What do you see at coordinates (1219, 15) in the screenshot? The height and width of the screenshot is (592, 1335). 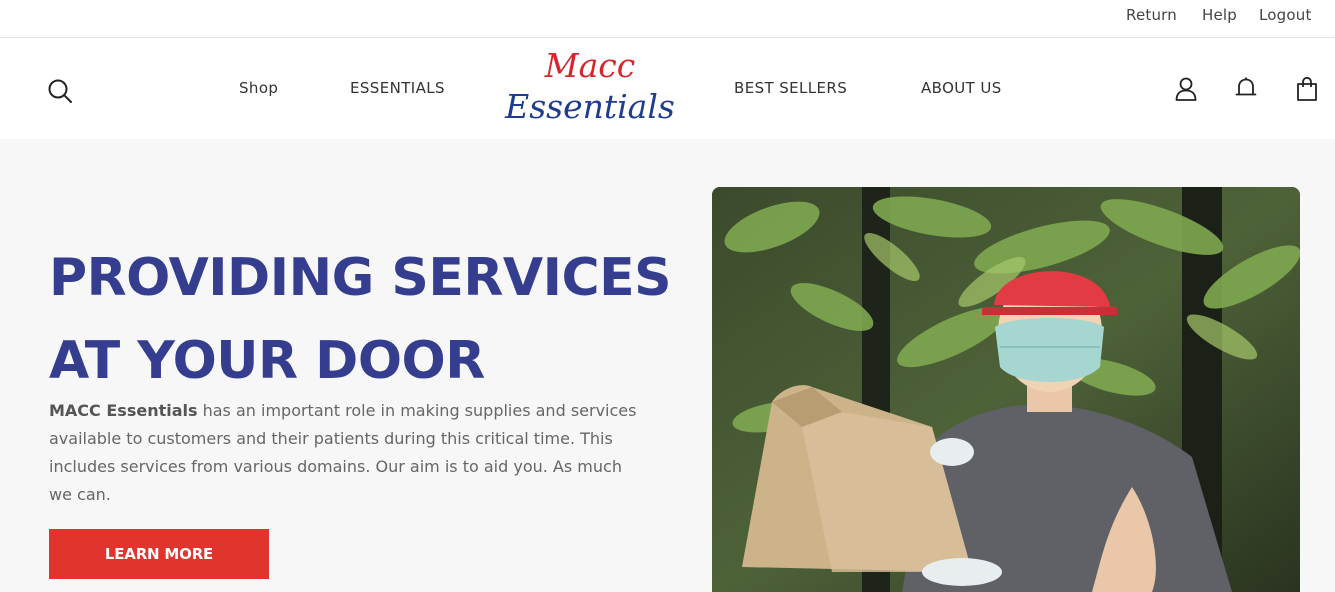 I see `help-link: Help` at bounding box center [1219, 15].